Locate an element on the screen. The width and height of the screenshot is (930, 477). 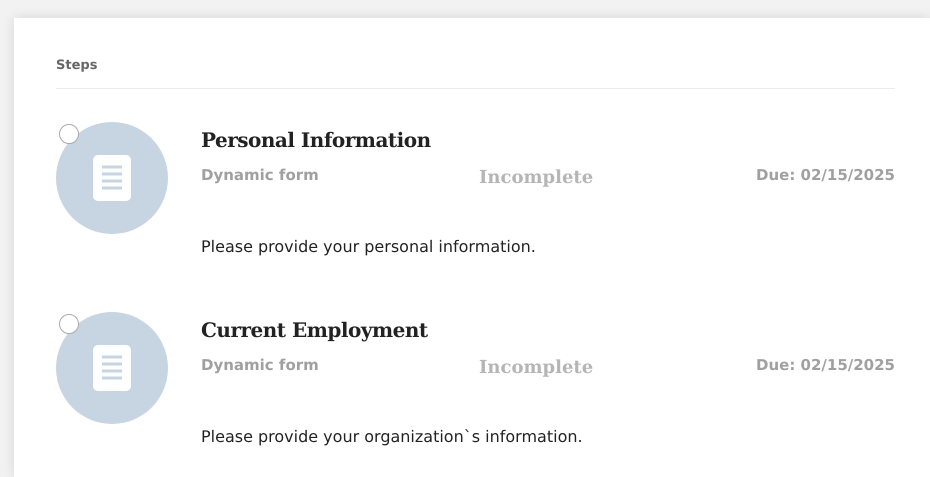
step-description: Please provide your personal information. is located at coordinates (368, 247).